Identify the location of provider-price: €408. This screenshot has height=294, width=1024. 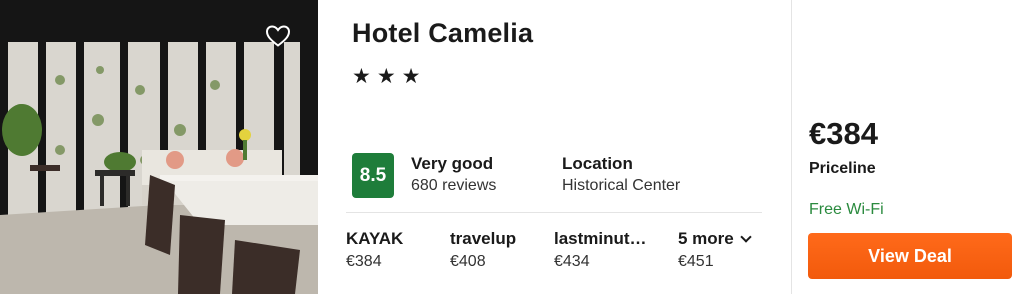
(468, 261).